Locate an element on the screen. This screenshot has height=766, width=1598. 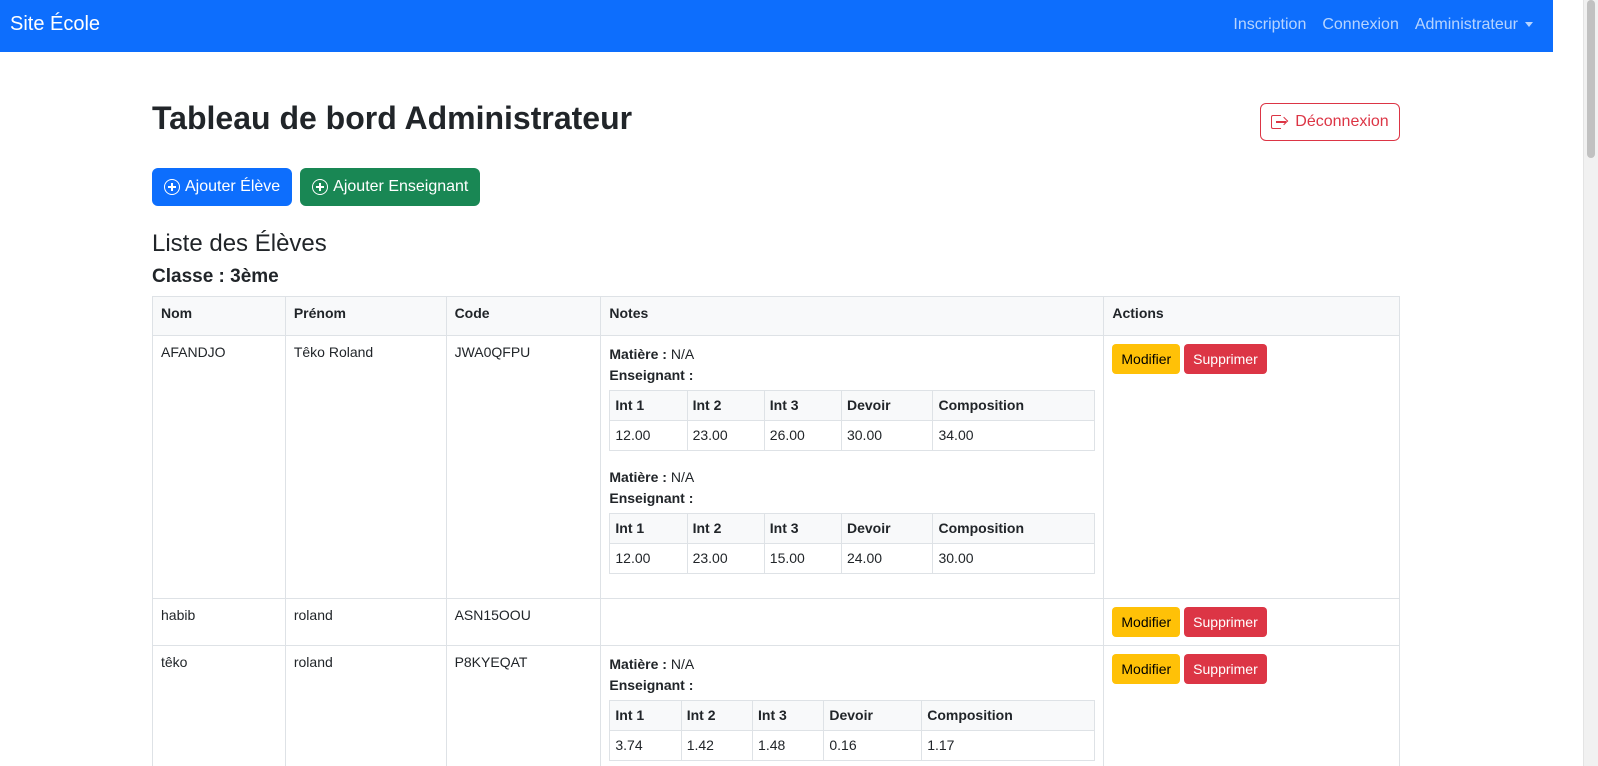
student-list-title: Liste des Élèves is located at coordinates (239, 243).